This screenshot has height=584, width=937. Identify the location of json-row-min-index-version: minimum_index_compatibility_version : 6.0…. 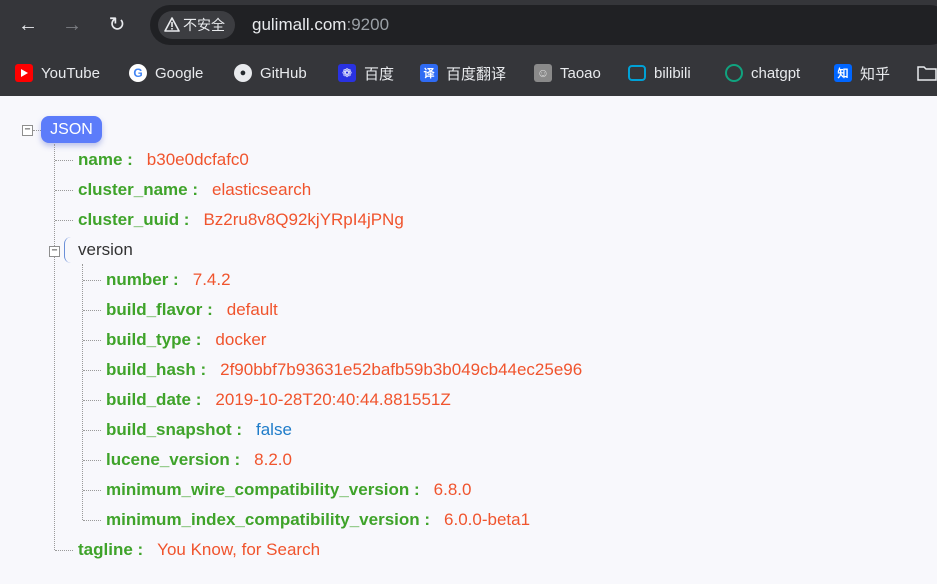
(318, 520).